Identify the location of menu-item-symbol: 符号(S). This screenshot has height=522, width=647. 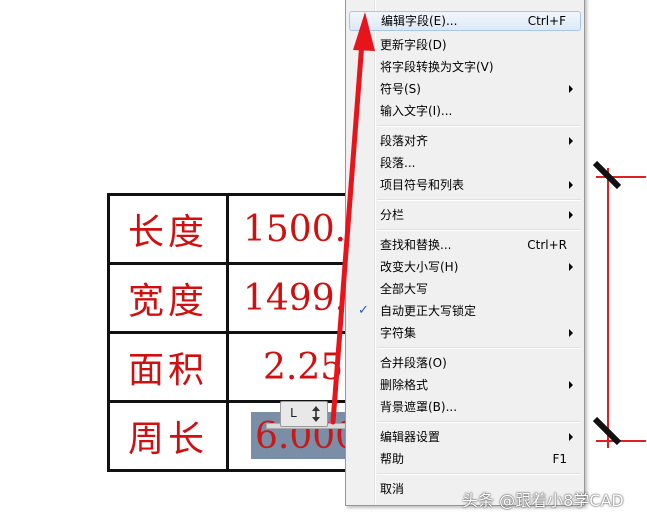
(465, 89).